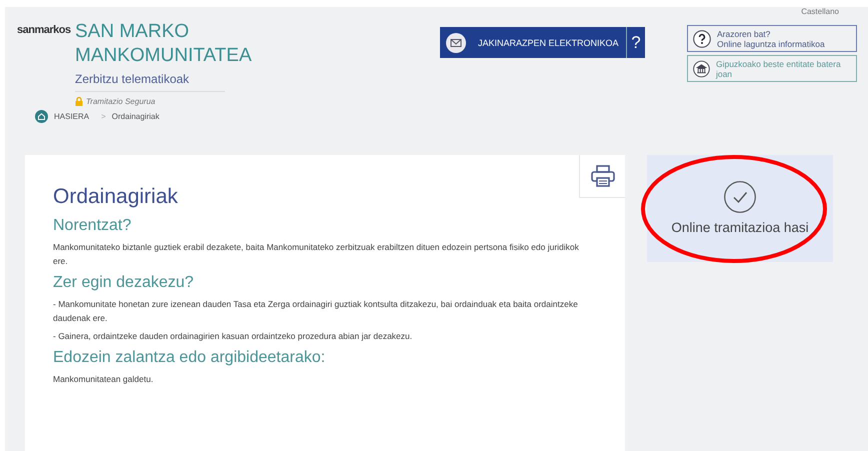  I want to click on paragraph: Mankomunitatean galdetu., so click(103, 379).